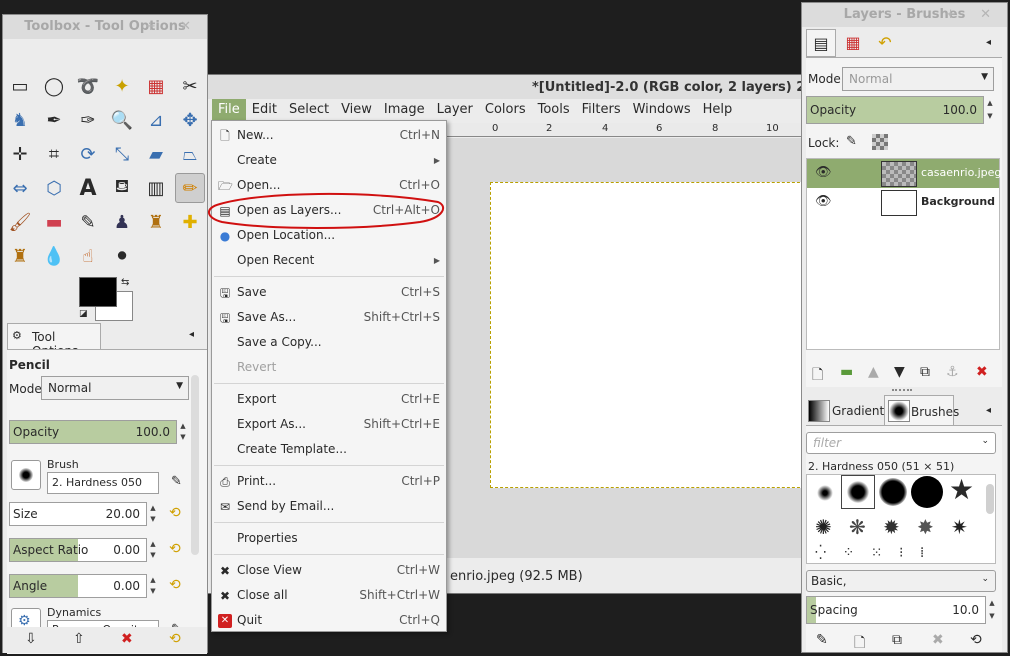  Describe the element at coordinates (329, 292) in the screenshot. I see `menu-item-save: 🖫 Save Ctrl+S` at that location.